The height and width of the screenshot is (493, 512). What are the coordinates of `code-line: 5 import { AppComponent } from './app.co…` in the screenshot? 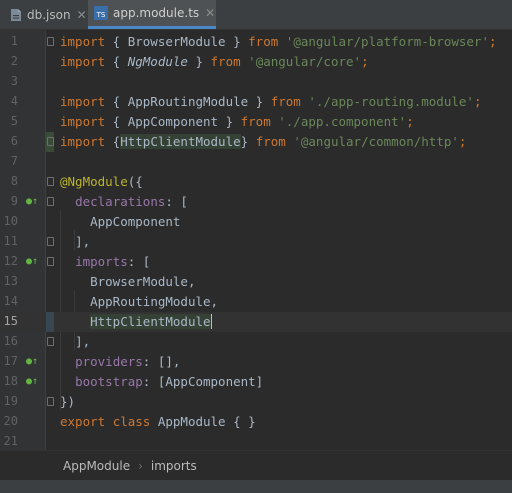 It's located at (256, 122).